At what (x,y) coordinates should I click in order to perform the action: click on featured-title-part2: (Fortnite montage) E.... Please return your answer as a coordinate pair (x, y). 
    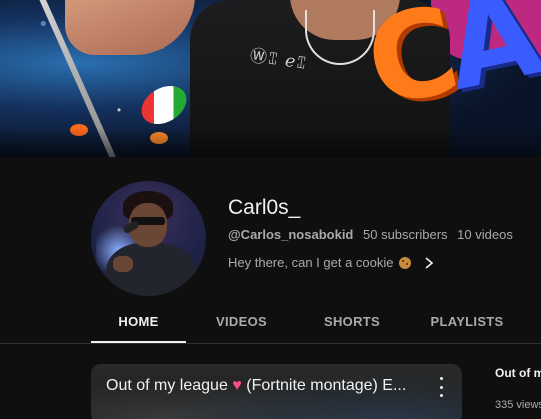
    Looking at the image, I should click on (326, 385).